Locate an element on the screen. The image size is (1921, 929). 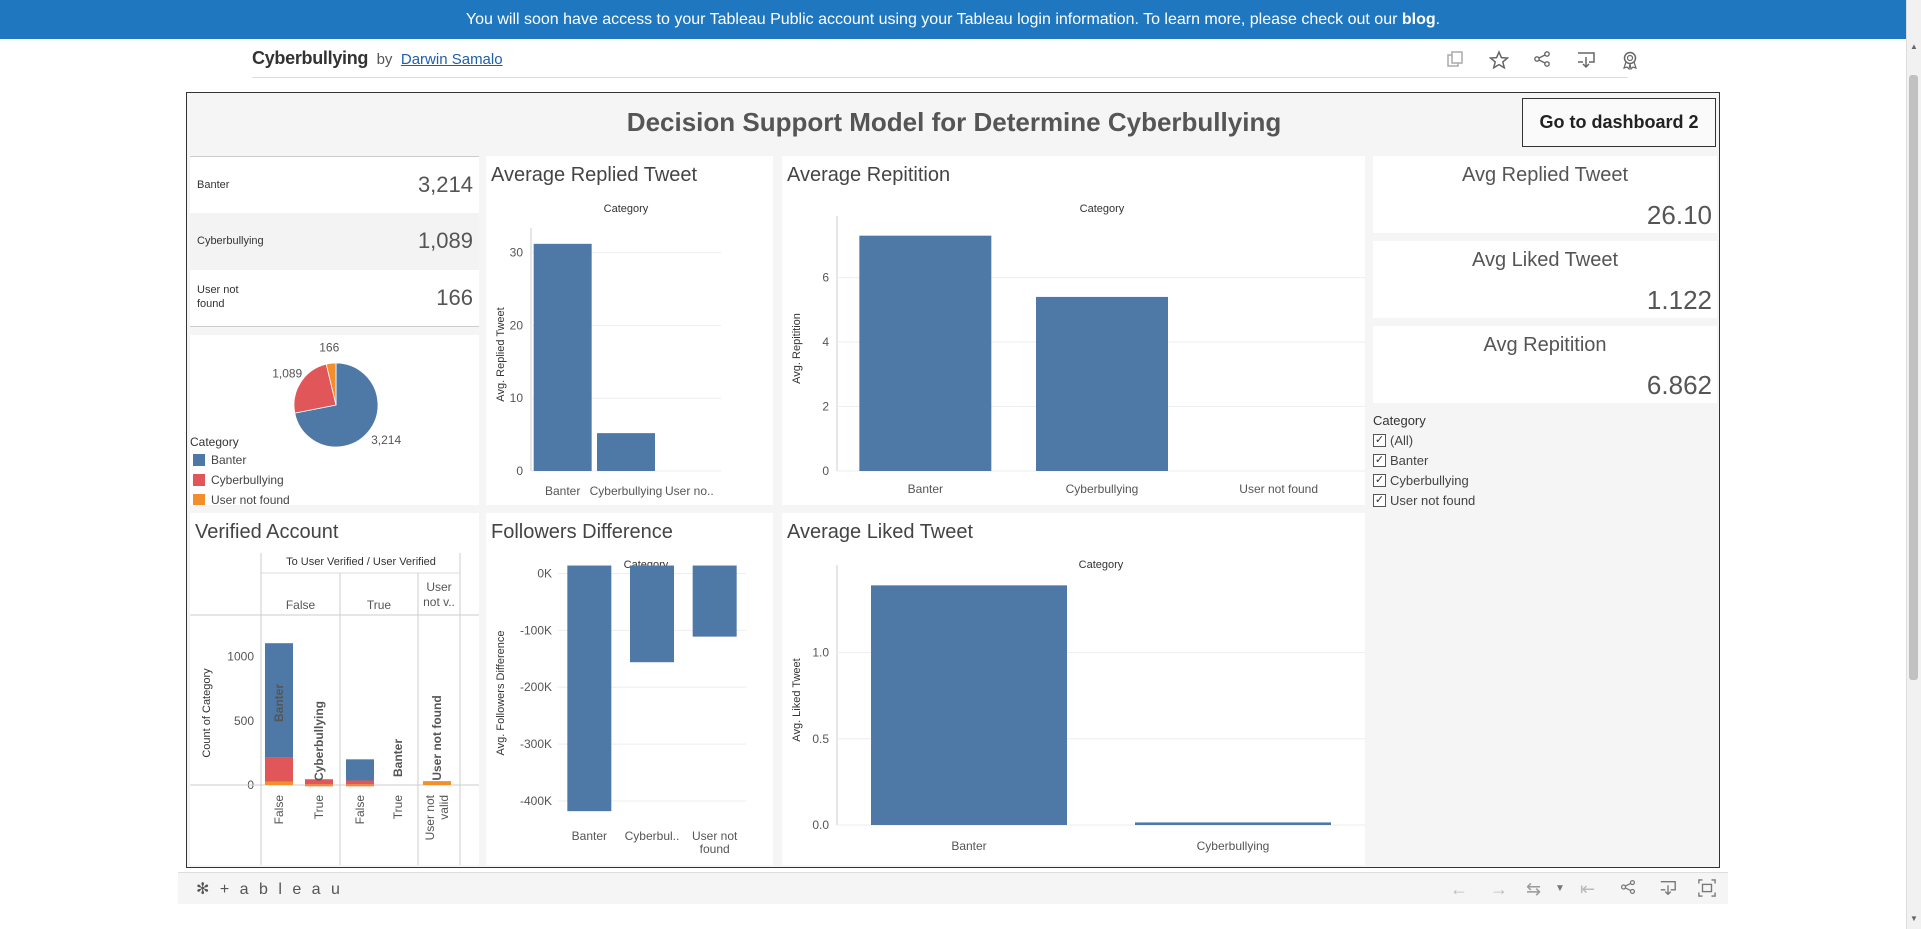
tableau-logo-text: + a b l e a u is located at coordinates (281, 889).